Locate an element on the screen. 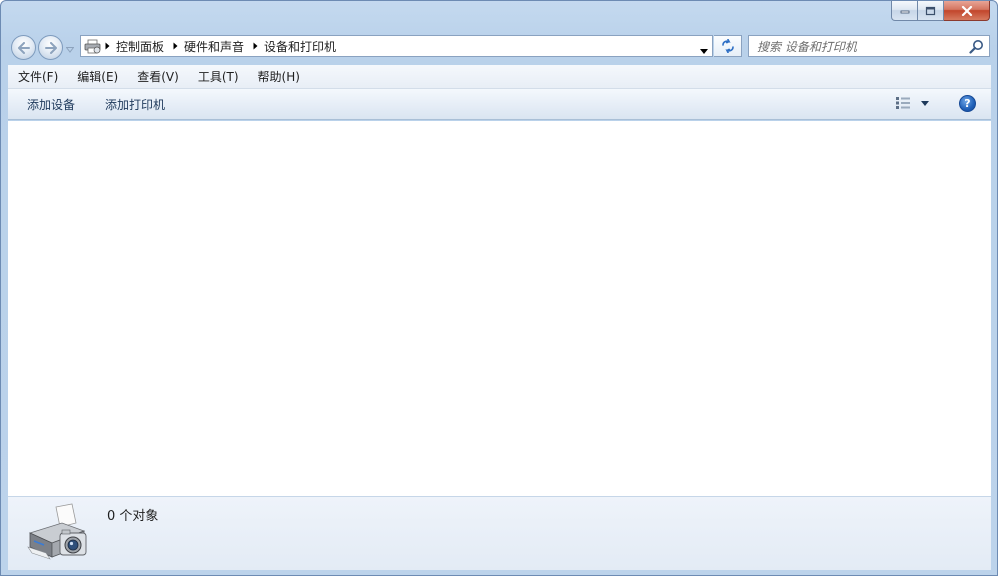  refresh-icon is located at coordinates (727, 46).